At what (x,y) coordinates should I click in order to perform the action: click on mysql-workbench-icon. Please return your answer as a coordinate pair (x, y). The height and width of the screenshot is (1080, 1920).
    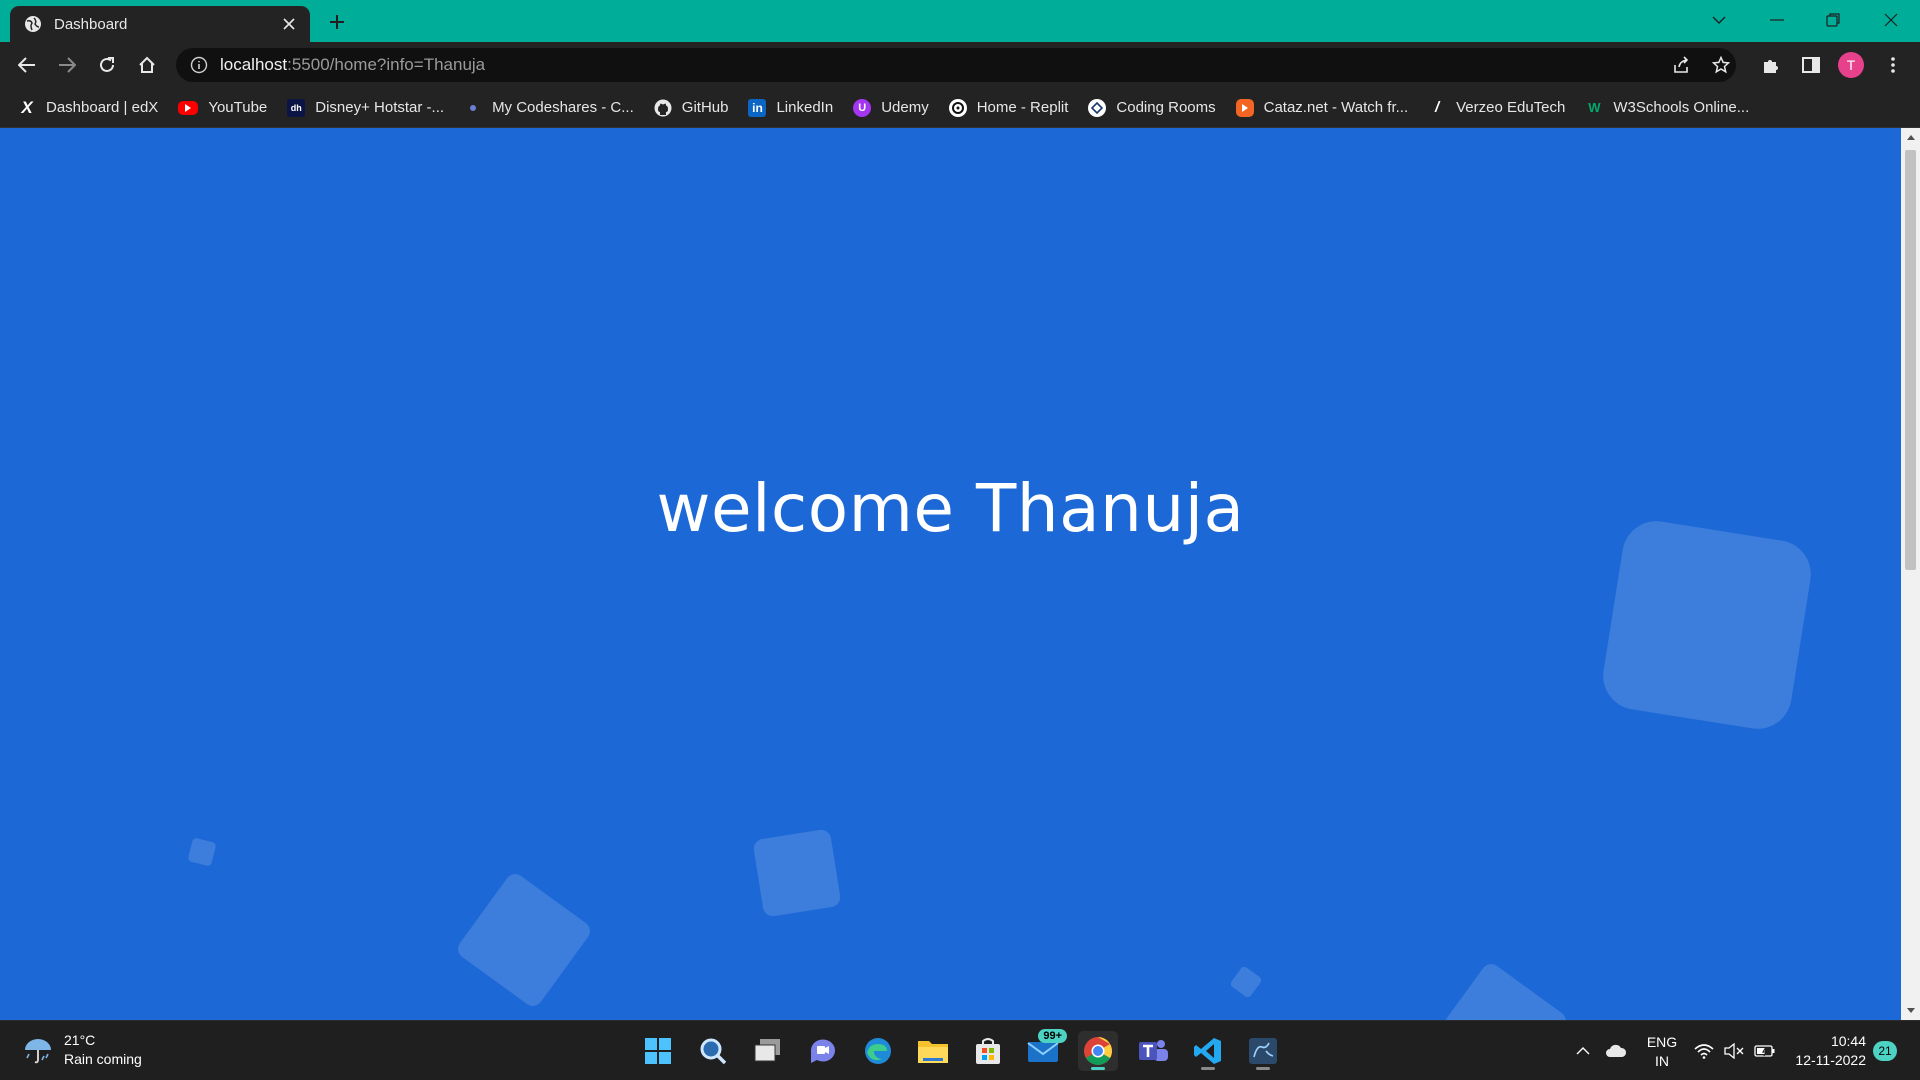
    Looking at the image, I should click on (1263, 1051).